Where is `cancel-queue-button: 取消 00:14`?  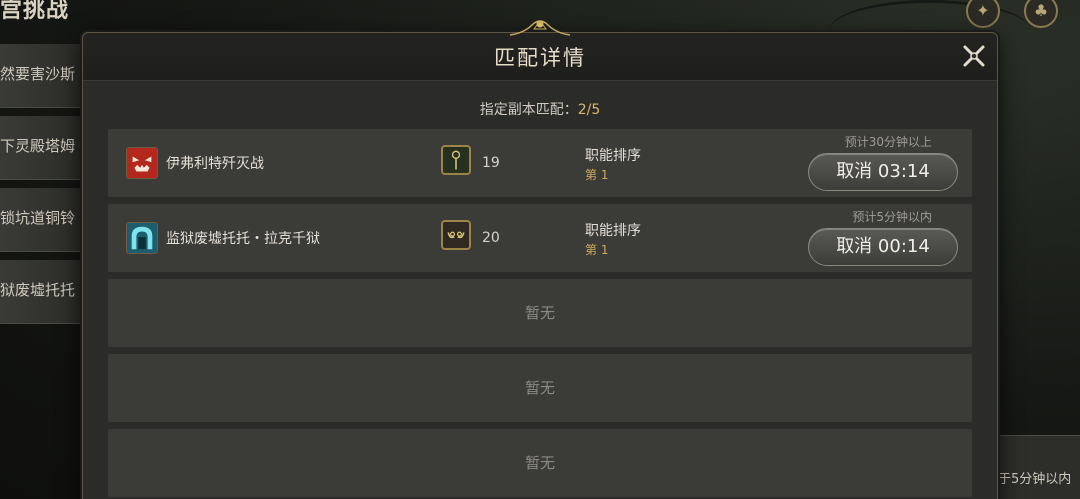
cancel-queue-button: 取消 00:14 is located at coordinates (883, 247).